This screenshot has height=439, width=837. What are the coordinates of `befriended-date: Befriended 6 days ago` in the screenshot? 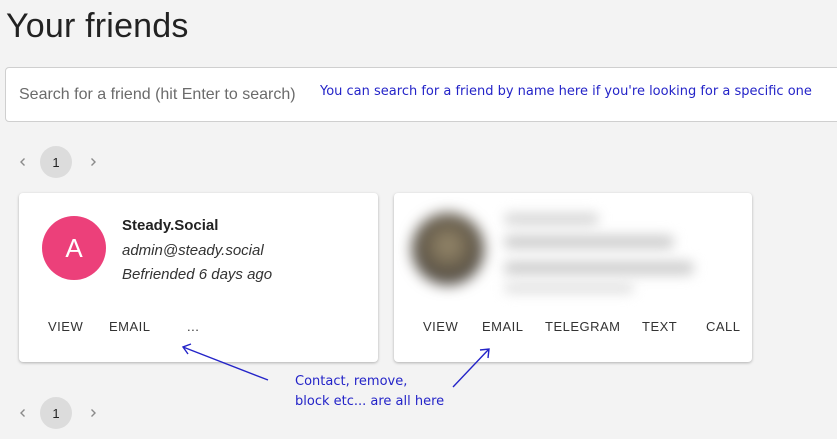 It's located at (197, 274).